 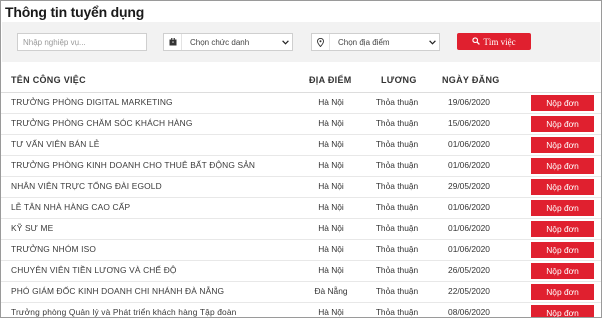 What do you see at coordinates (220, 42) in the screenshot?
I see `job-title-select-value: Chọn chức danh` at bounding box center [220, 42].